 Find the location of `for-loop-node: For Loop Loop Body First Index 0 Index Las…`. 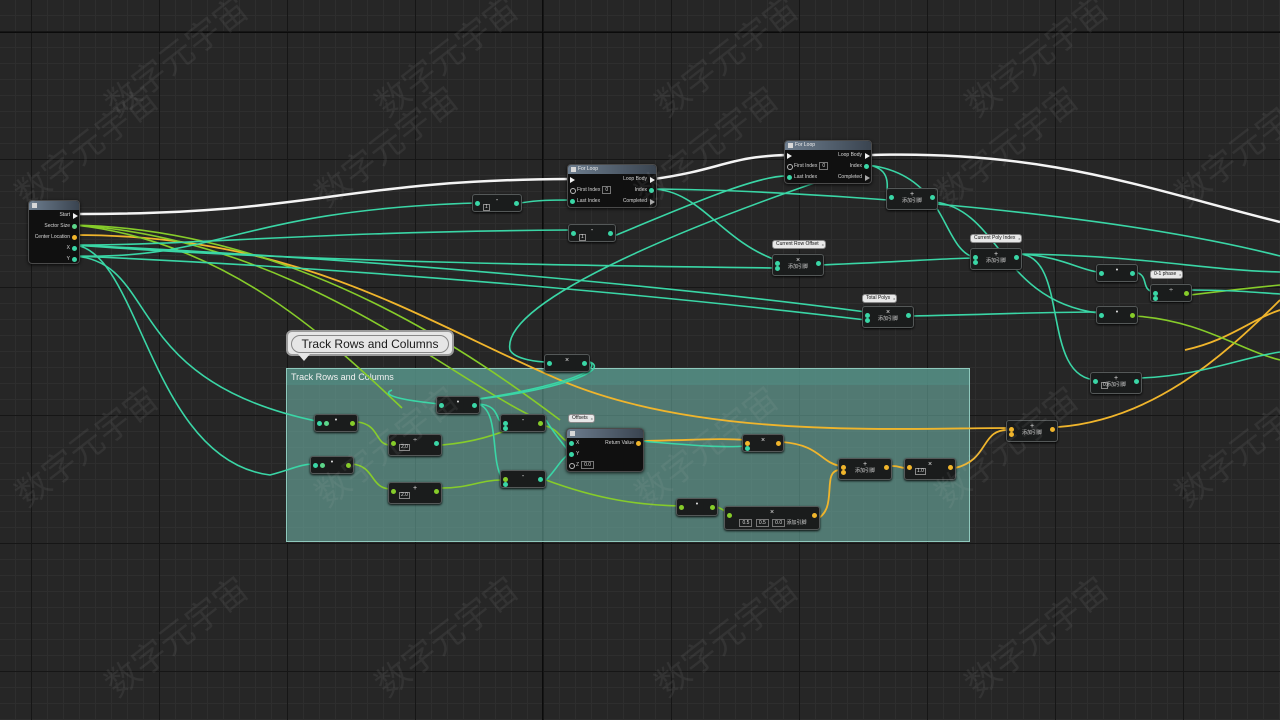

for-loop-node: For Loop Loop Body First Index 0 Index Las… is located at coordinates (612, 186).